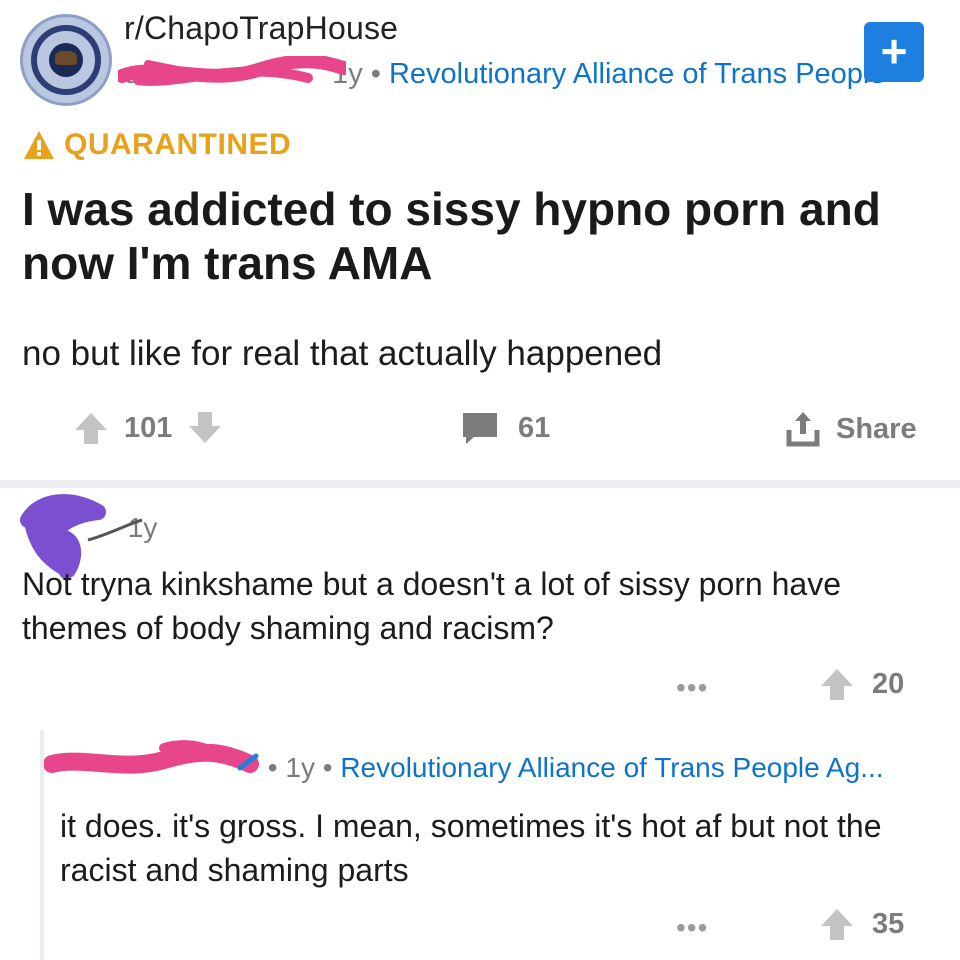 The width and height of the screenshot is (960, 960). What do you see at coordinates (534, 427) in the screenshot?
I see `comment-count: 61` at bounding box center [534, 427].